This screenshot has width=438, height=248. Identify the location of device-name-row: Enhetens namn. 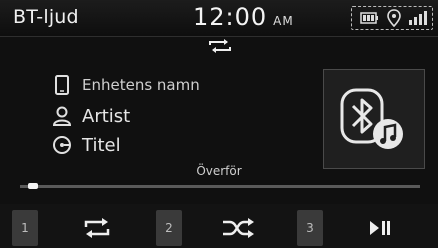
(126, 85).